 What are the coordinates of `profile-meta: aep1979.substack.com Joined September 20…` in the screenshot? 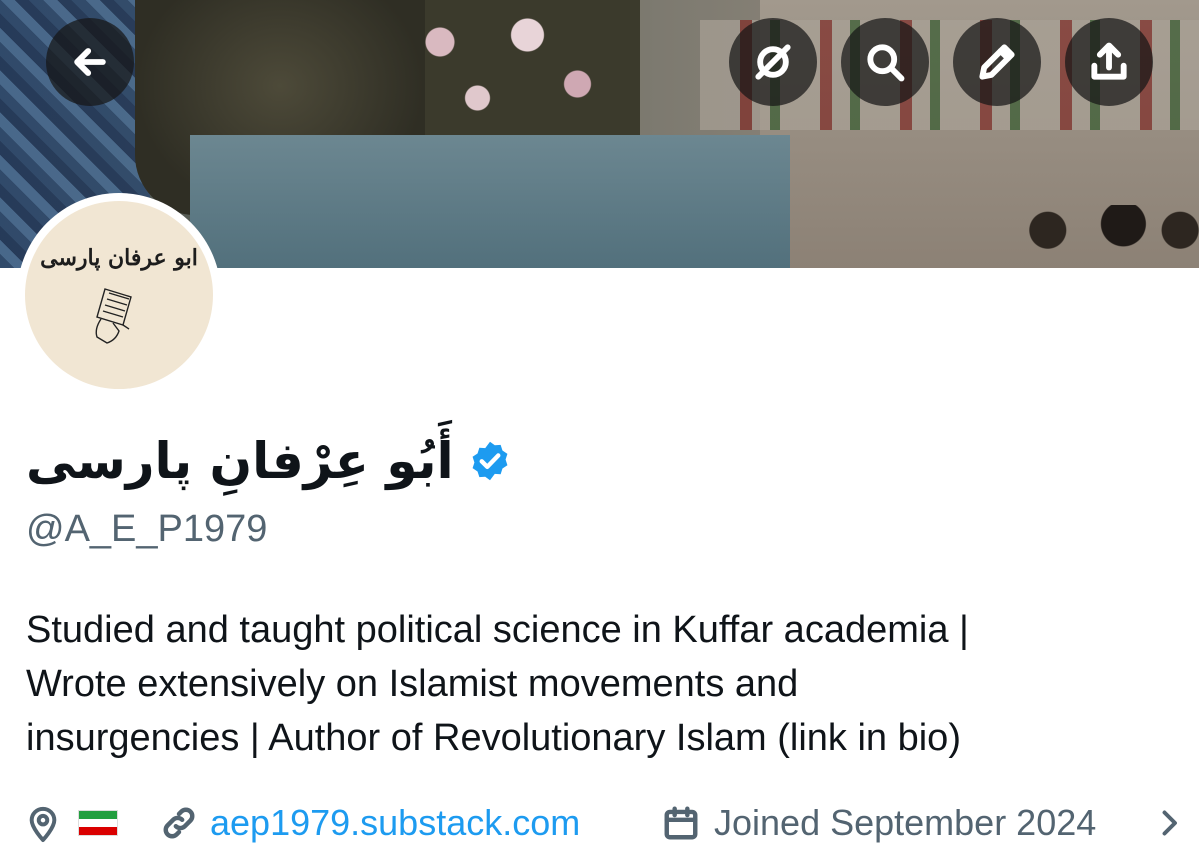 It's located at (606, 823).